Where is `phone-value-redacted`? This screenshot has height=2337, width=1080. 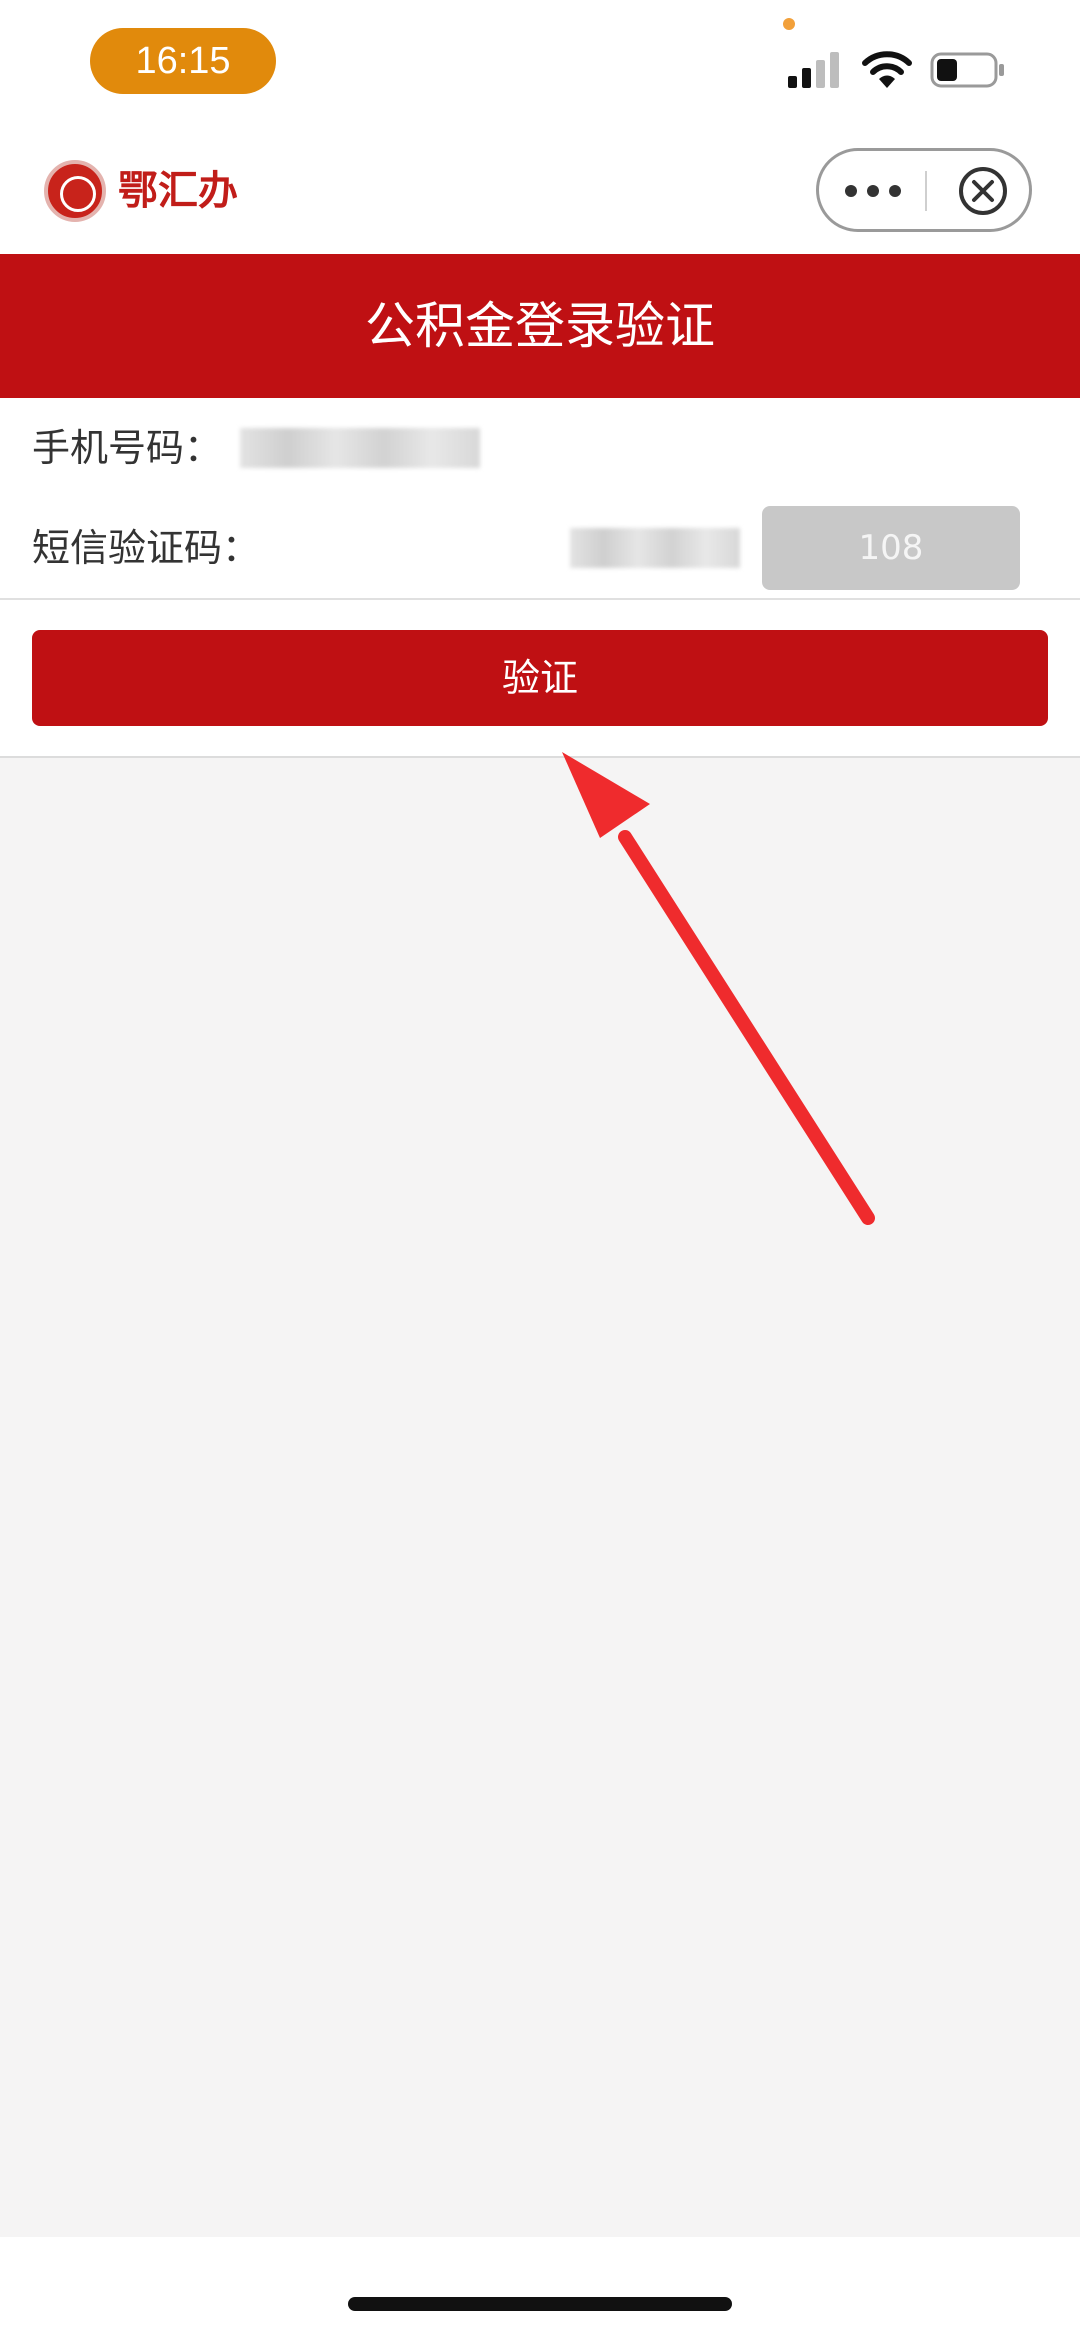 phone-value-redacted is located at coordinates (360, 448).